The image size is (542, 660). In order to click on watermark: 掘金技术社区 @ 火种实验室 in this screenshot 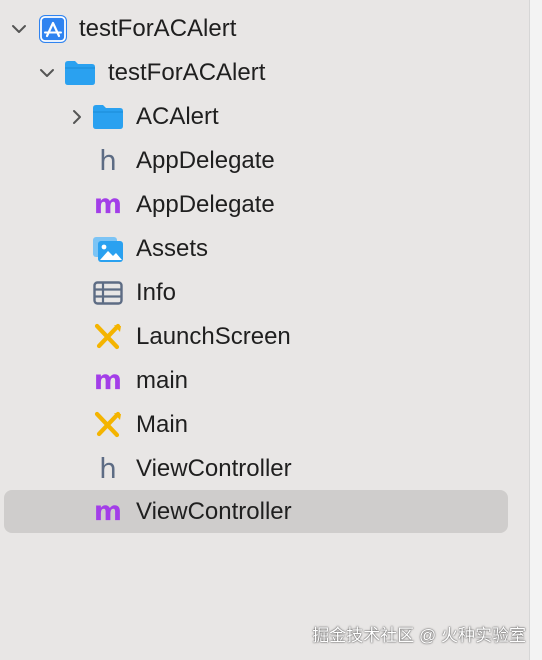, I will do `click(419, 635)`.